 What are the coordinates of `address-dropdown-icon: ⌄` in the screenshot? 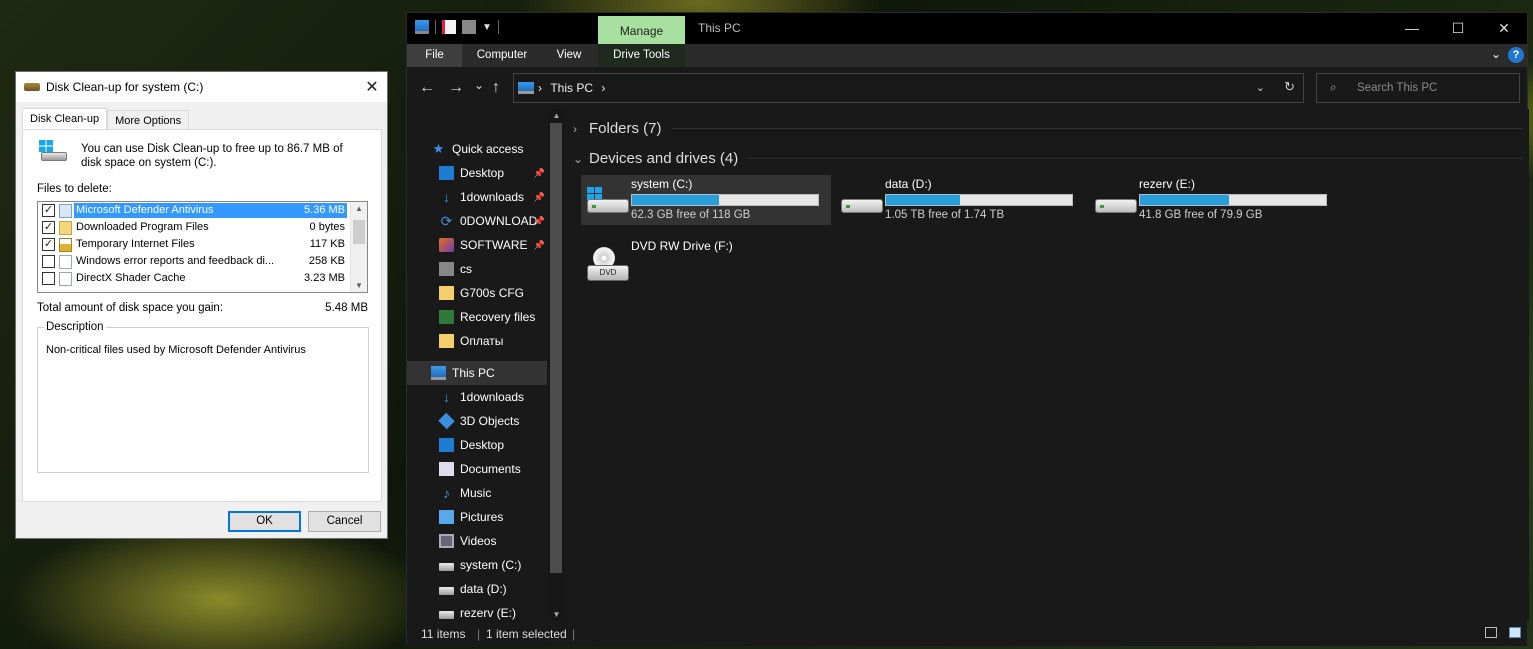 It's located at (1260, 87).